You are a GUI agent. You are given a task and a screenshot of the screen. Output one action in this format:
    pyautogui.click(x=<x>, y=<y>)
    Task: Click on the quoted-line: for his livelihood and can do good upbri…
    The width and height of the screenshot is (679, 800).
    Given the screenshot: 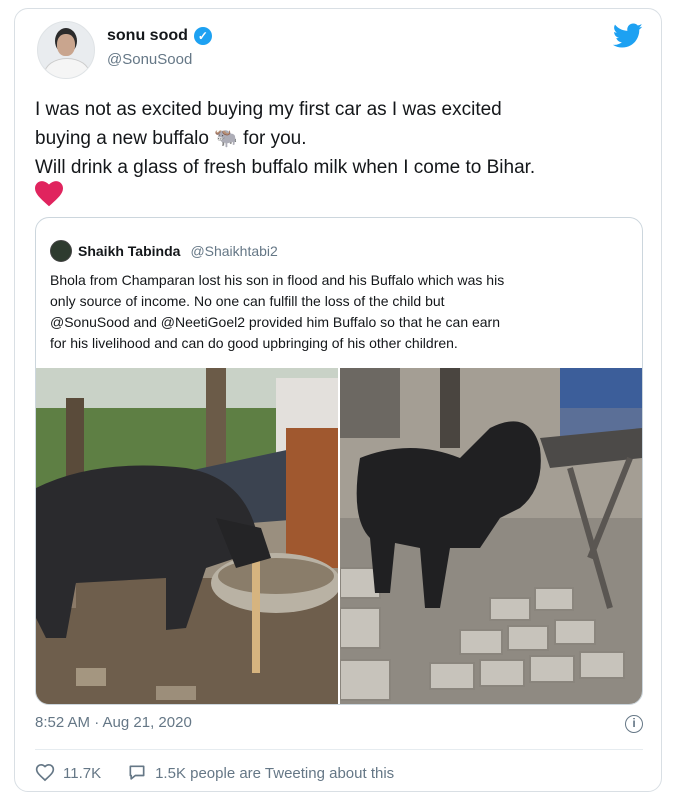 What is the action you would take?
    pyautogui.click(x=254, y=343)
    